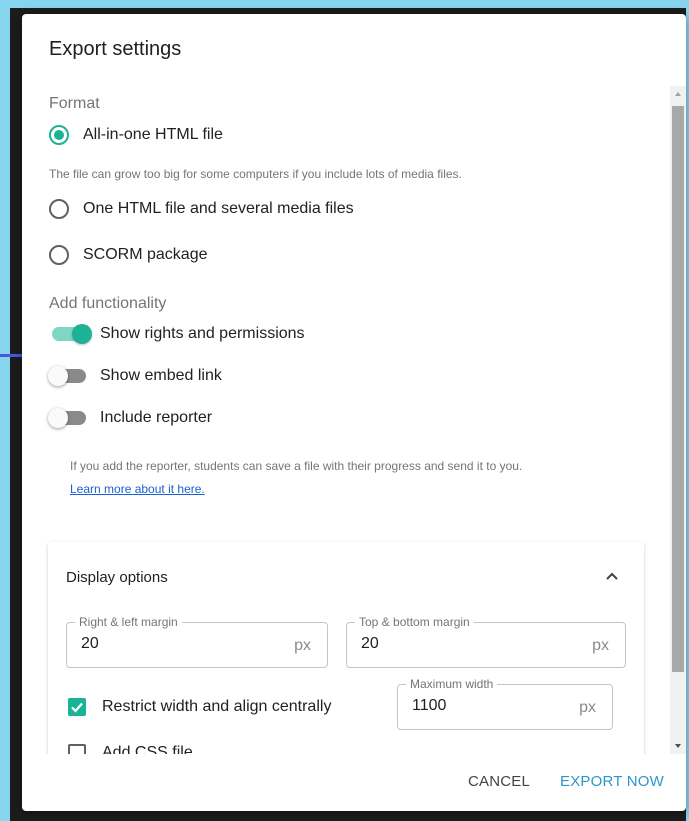  Describe the element at coordinates (202, 333) in the screenshot. I see `toggle-label: Show rights and permissions` at that location.